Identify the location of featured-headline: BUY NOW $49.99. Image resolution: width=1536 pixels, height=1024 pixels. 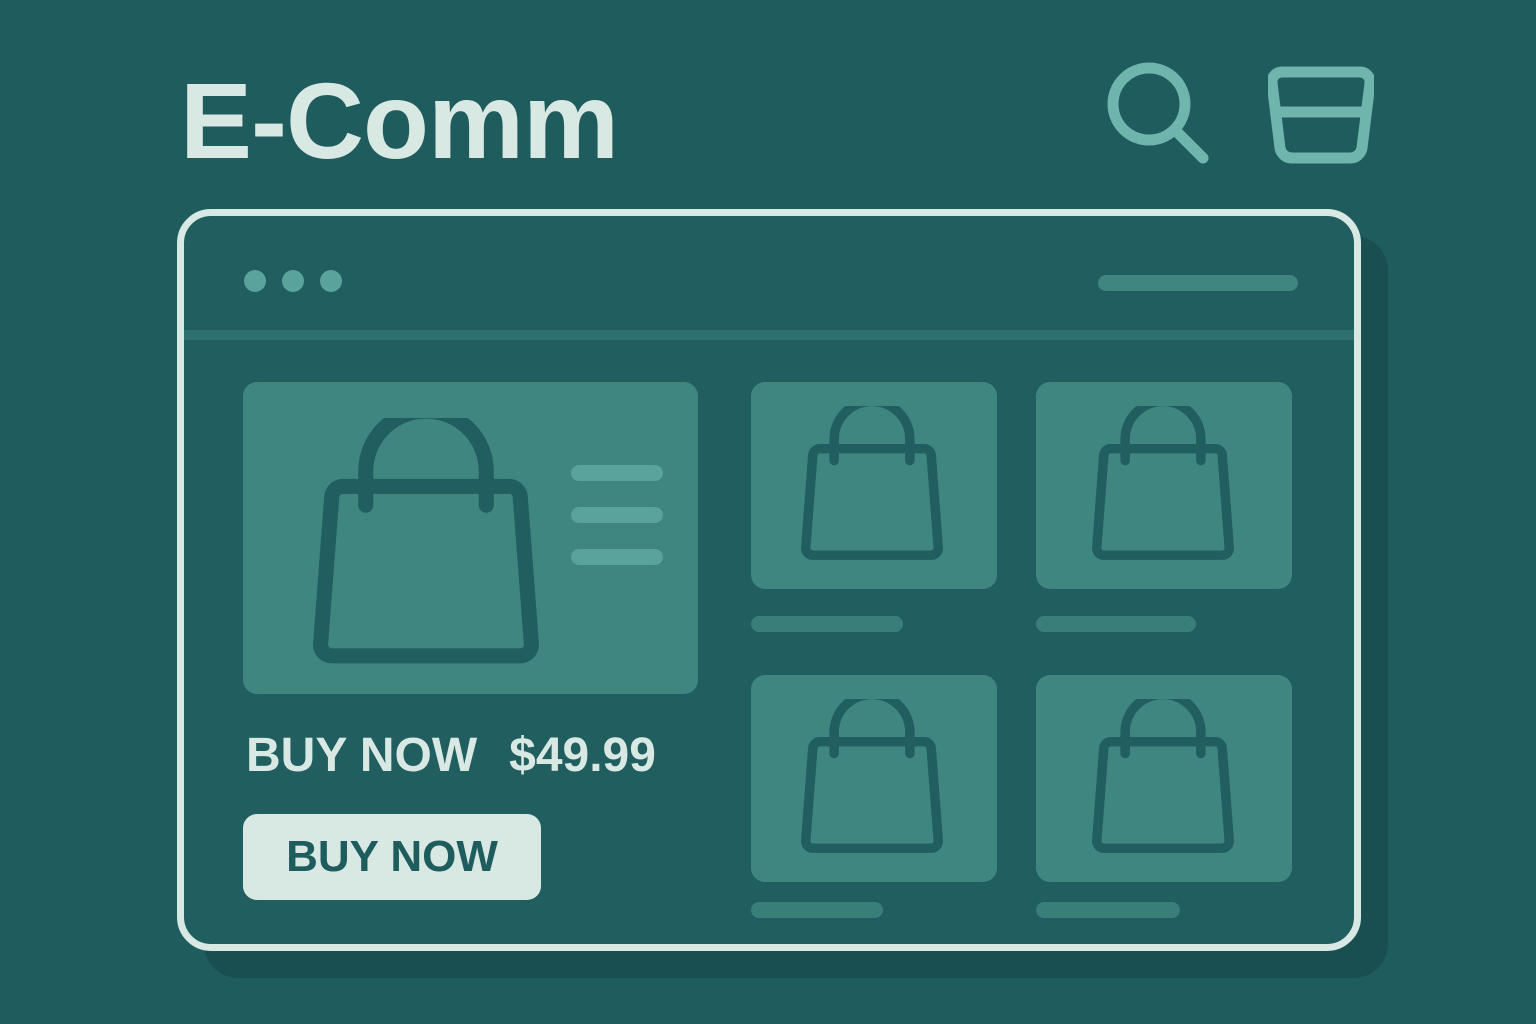
(451, 755).